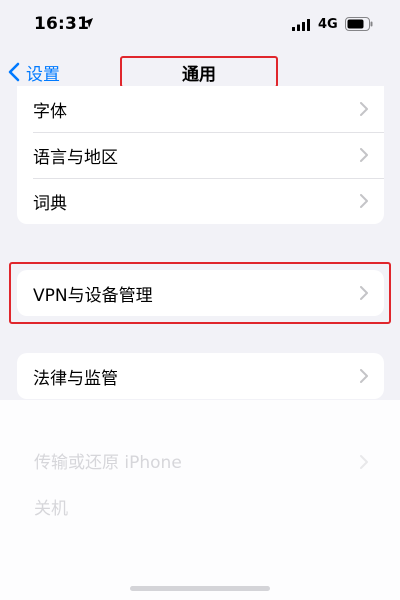 The width and height of the screenshot is (400, 600). I want to click on row-label: 词典, so click(50, 203).